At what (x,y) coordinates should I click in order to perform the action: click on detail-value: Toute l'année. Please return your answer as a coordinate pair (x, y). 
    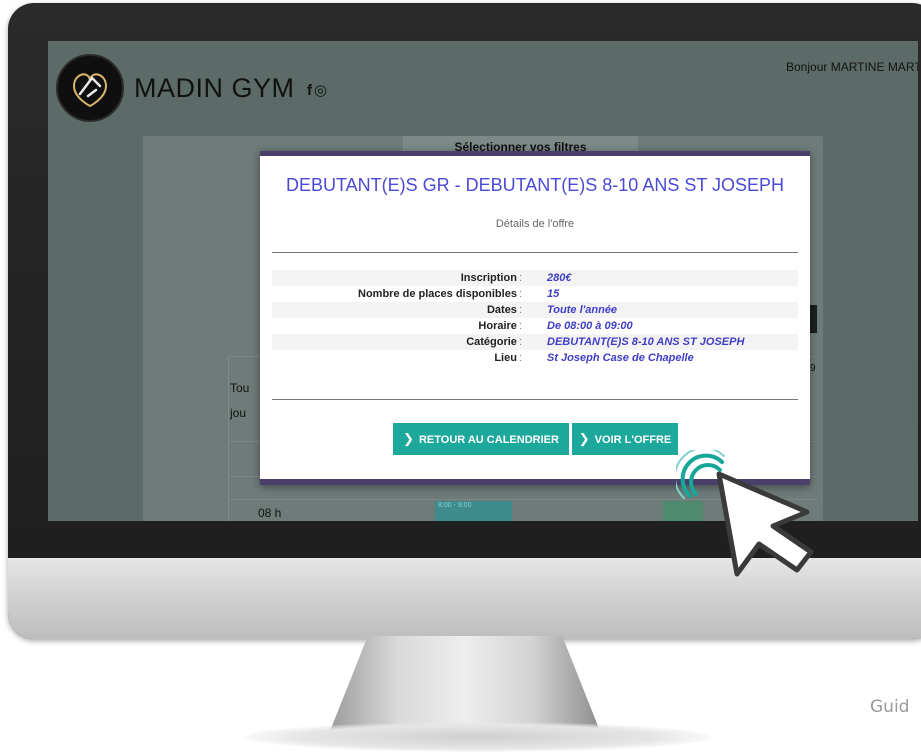
    Looking at the image, I should click on (582, 310).